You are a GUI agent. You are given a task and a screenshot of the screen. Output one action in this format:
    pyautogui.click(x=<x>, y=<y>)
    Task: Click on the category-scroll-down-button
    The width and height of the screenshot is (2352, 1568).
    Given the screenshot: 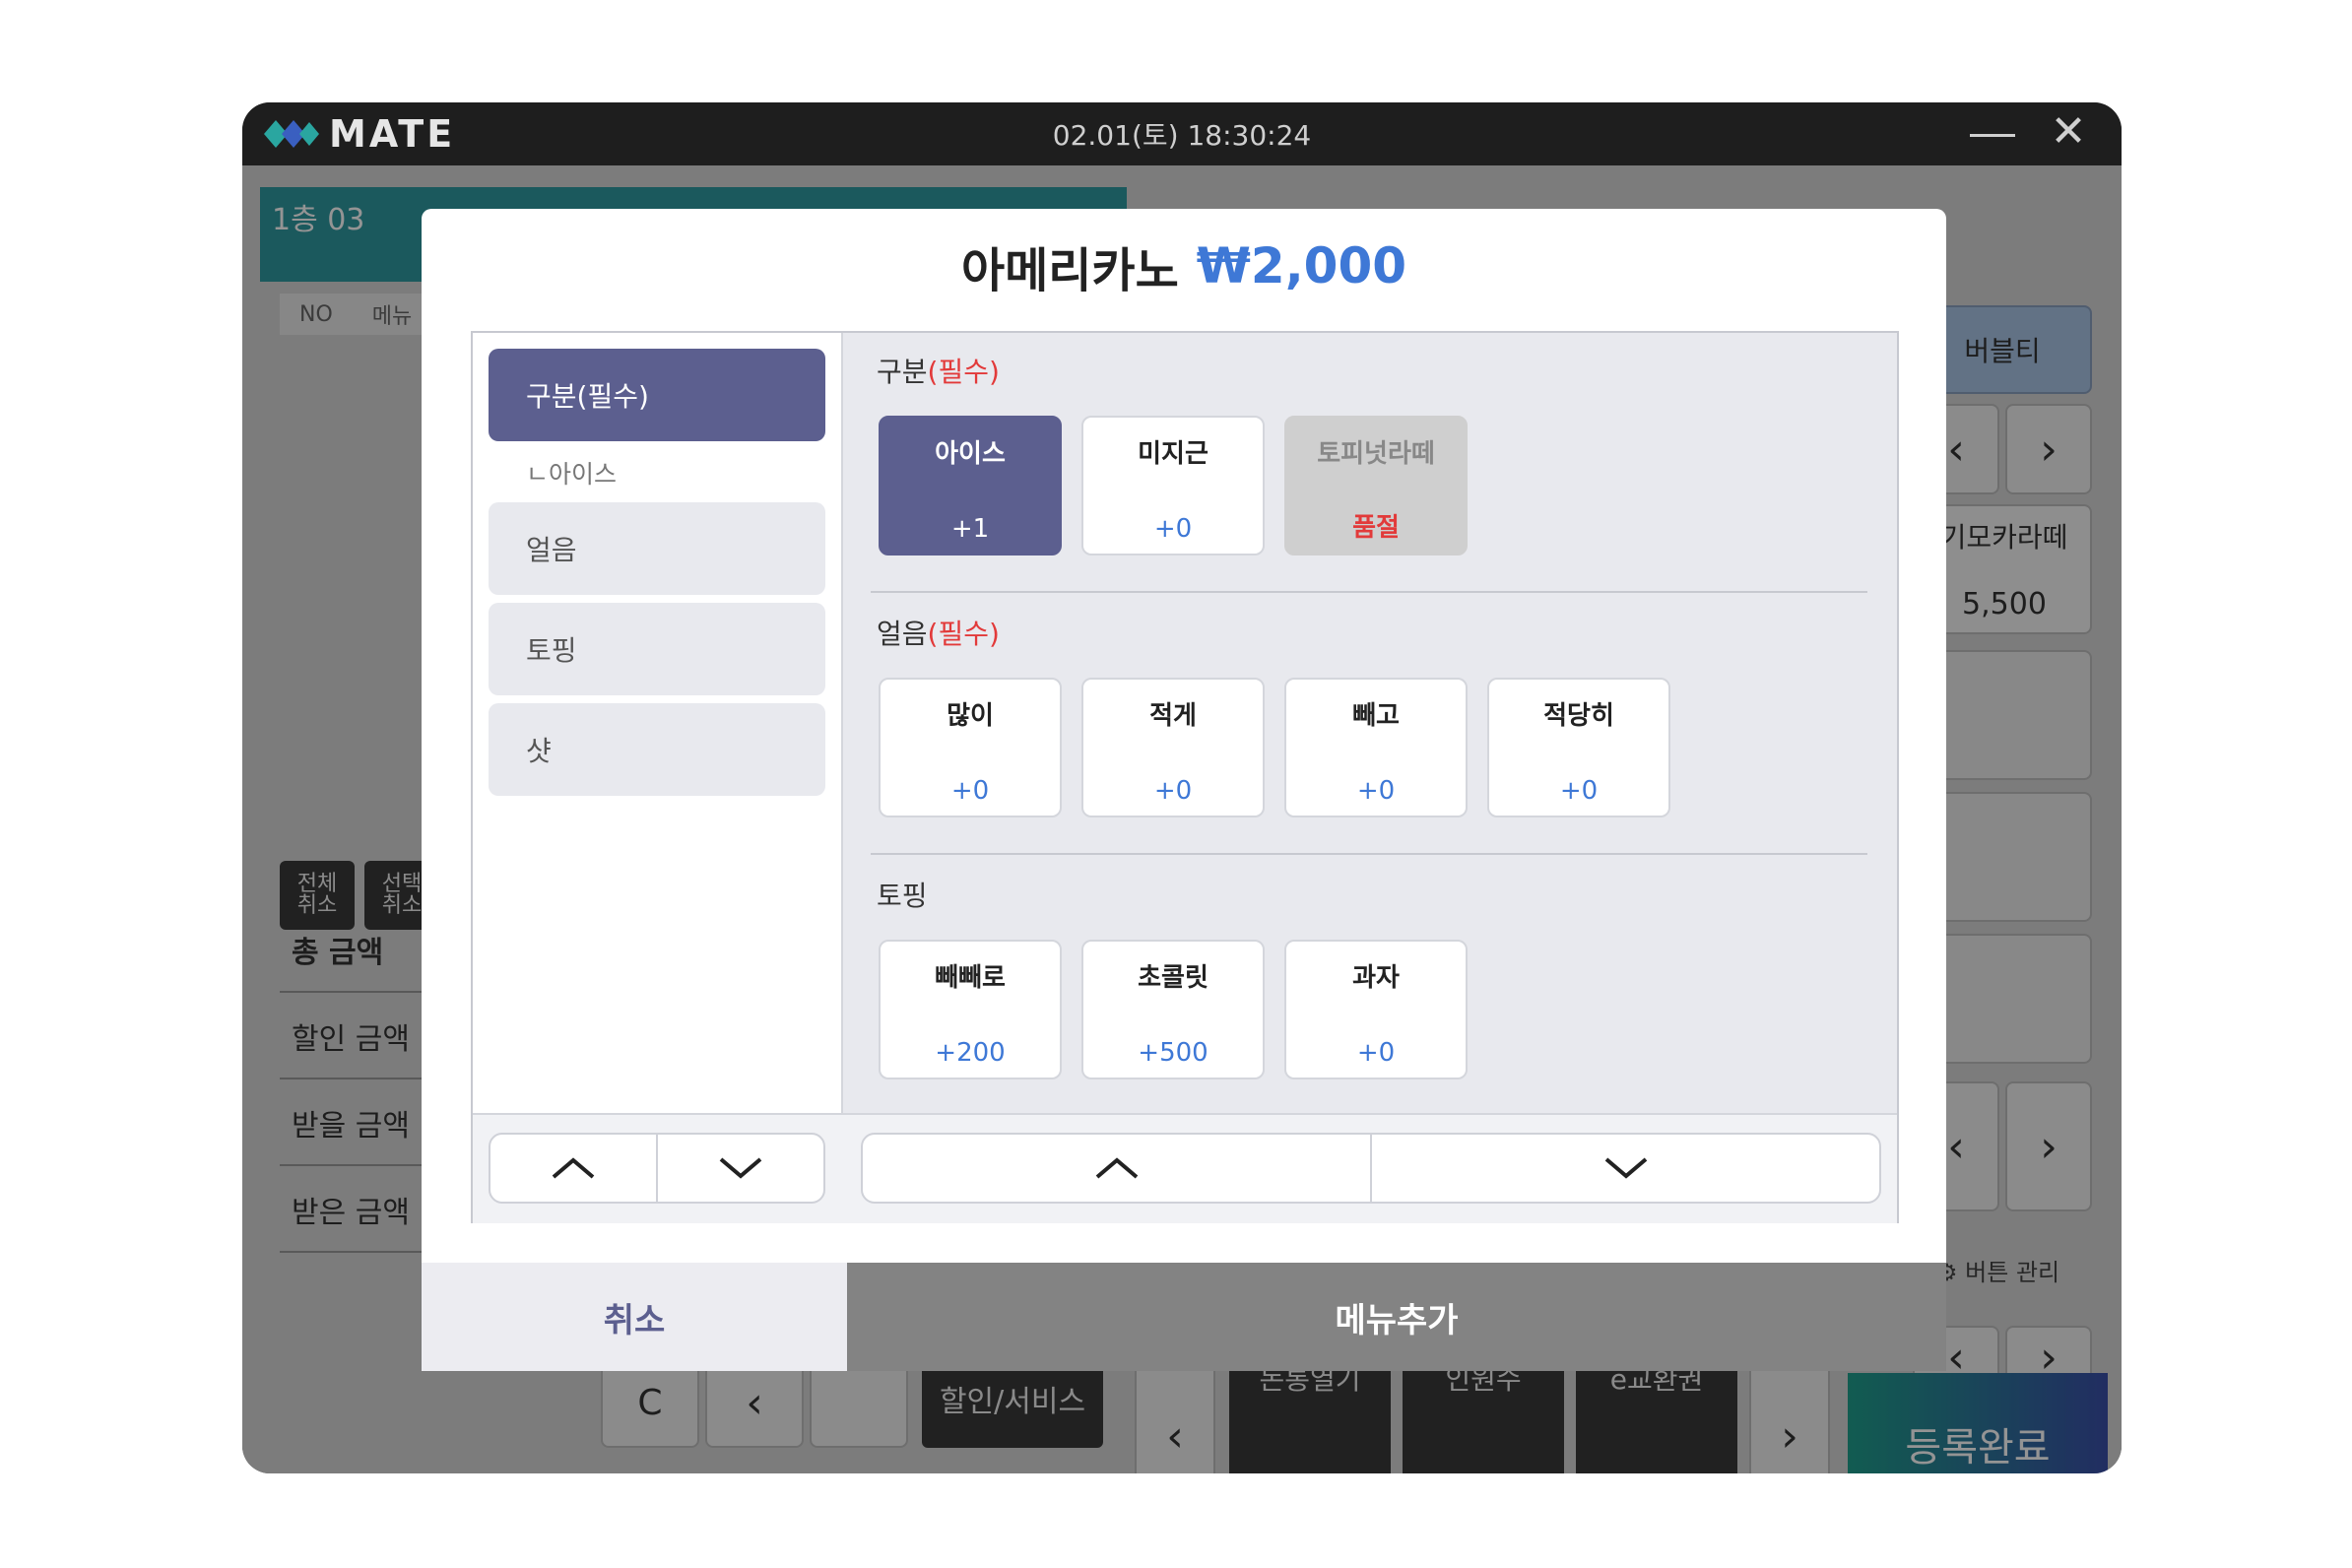 What is the action you would take?
    pyautogui.click(x=740, y=1169)
    